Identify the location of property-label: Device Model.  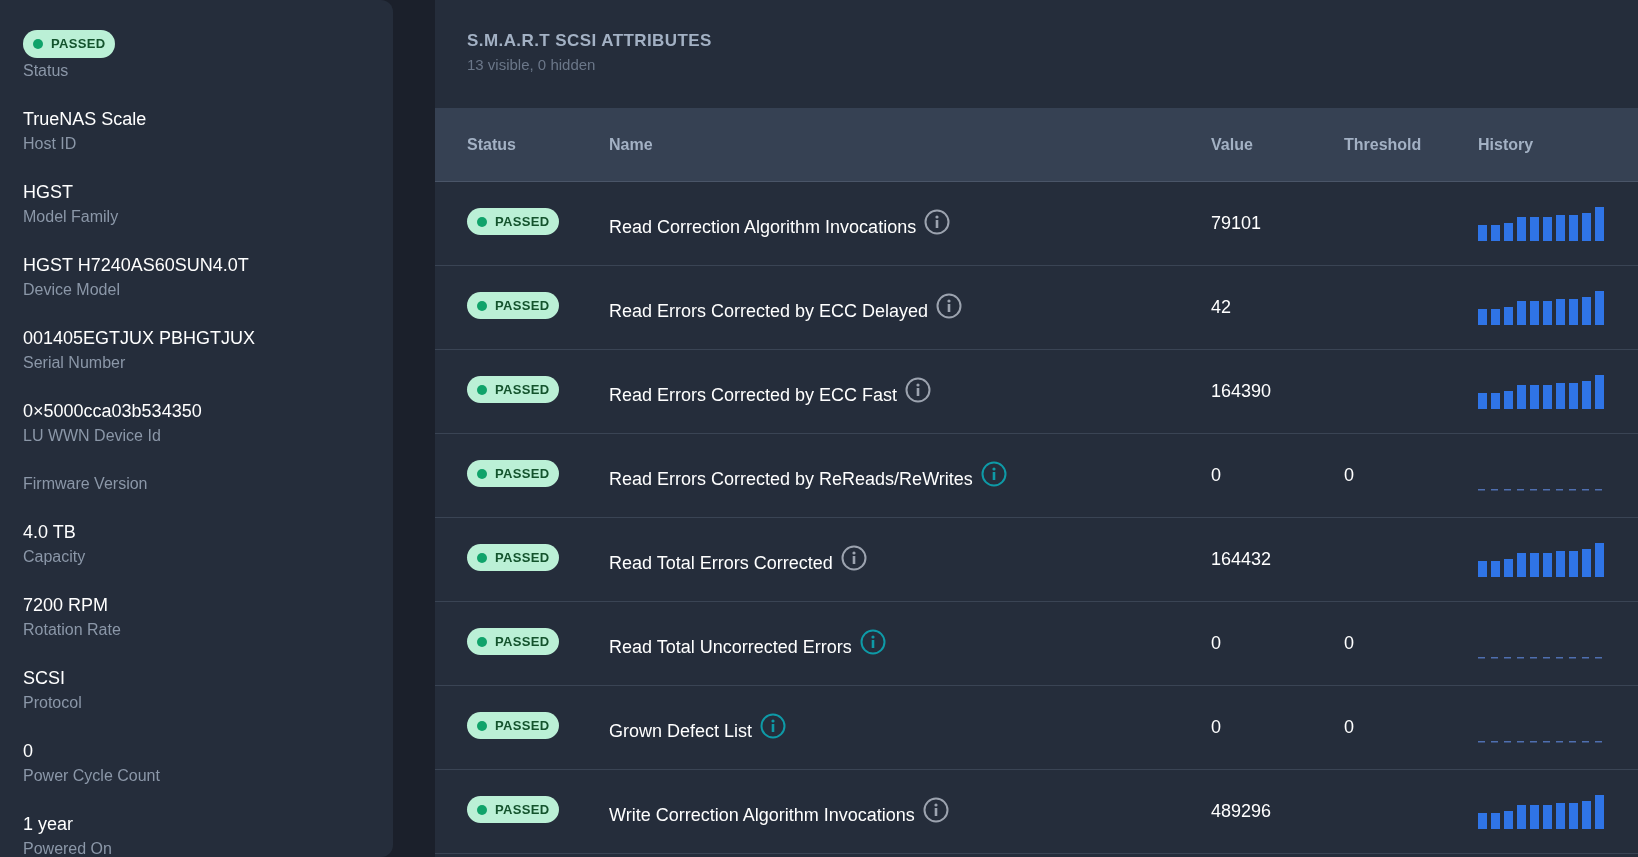
(72, 289).